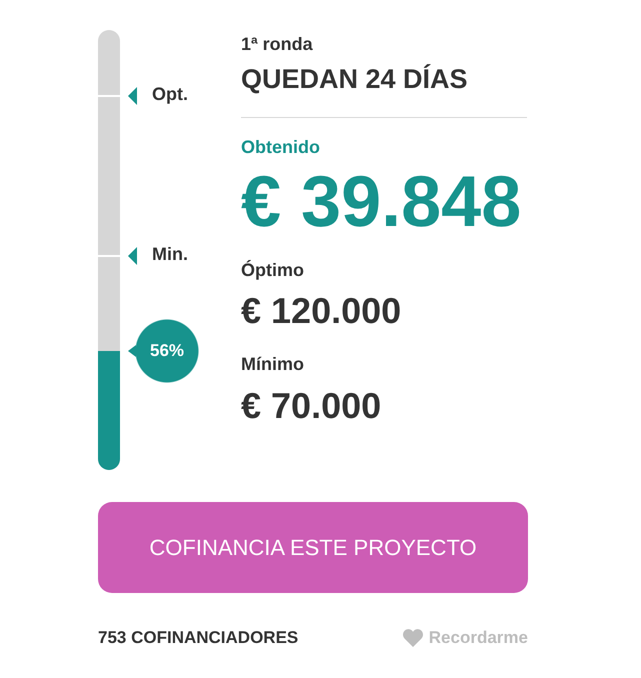 The width and height of the screenshot is (641, 678). I want to click on raised-amount: € 39.848, so click(381, 202).